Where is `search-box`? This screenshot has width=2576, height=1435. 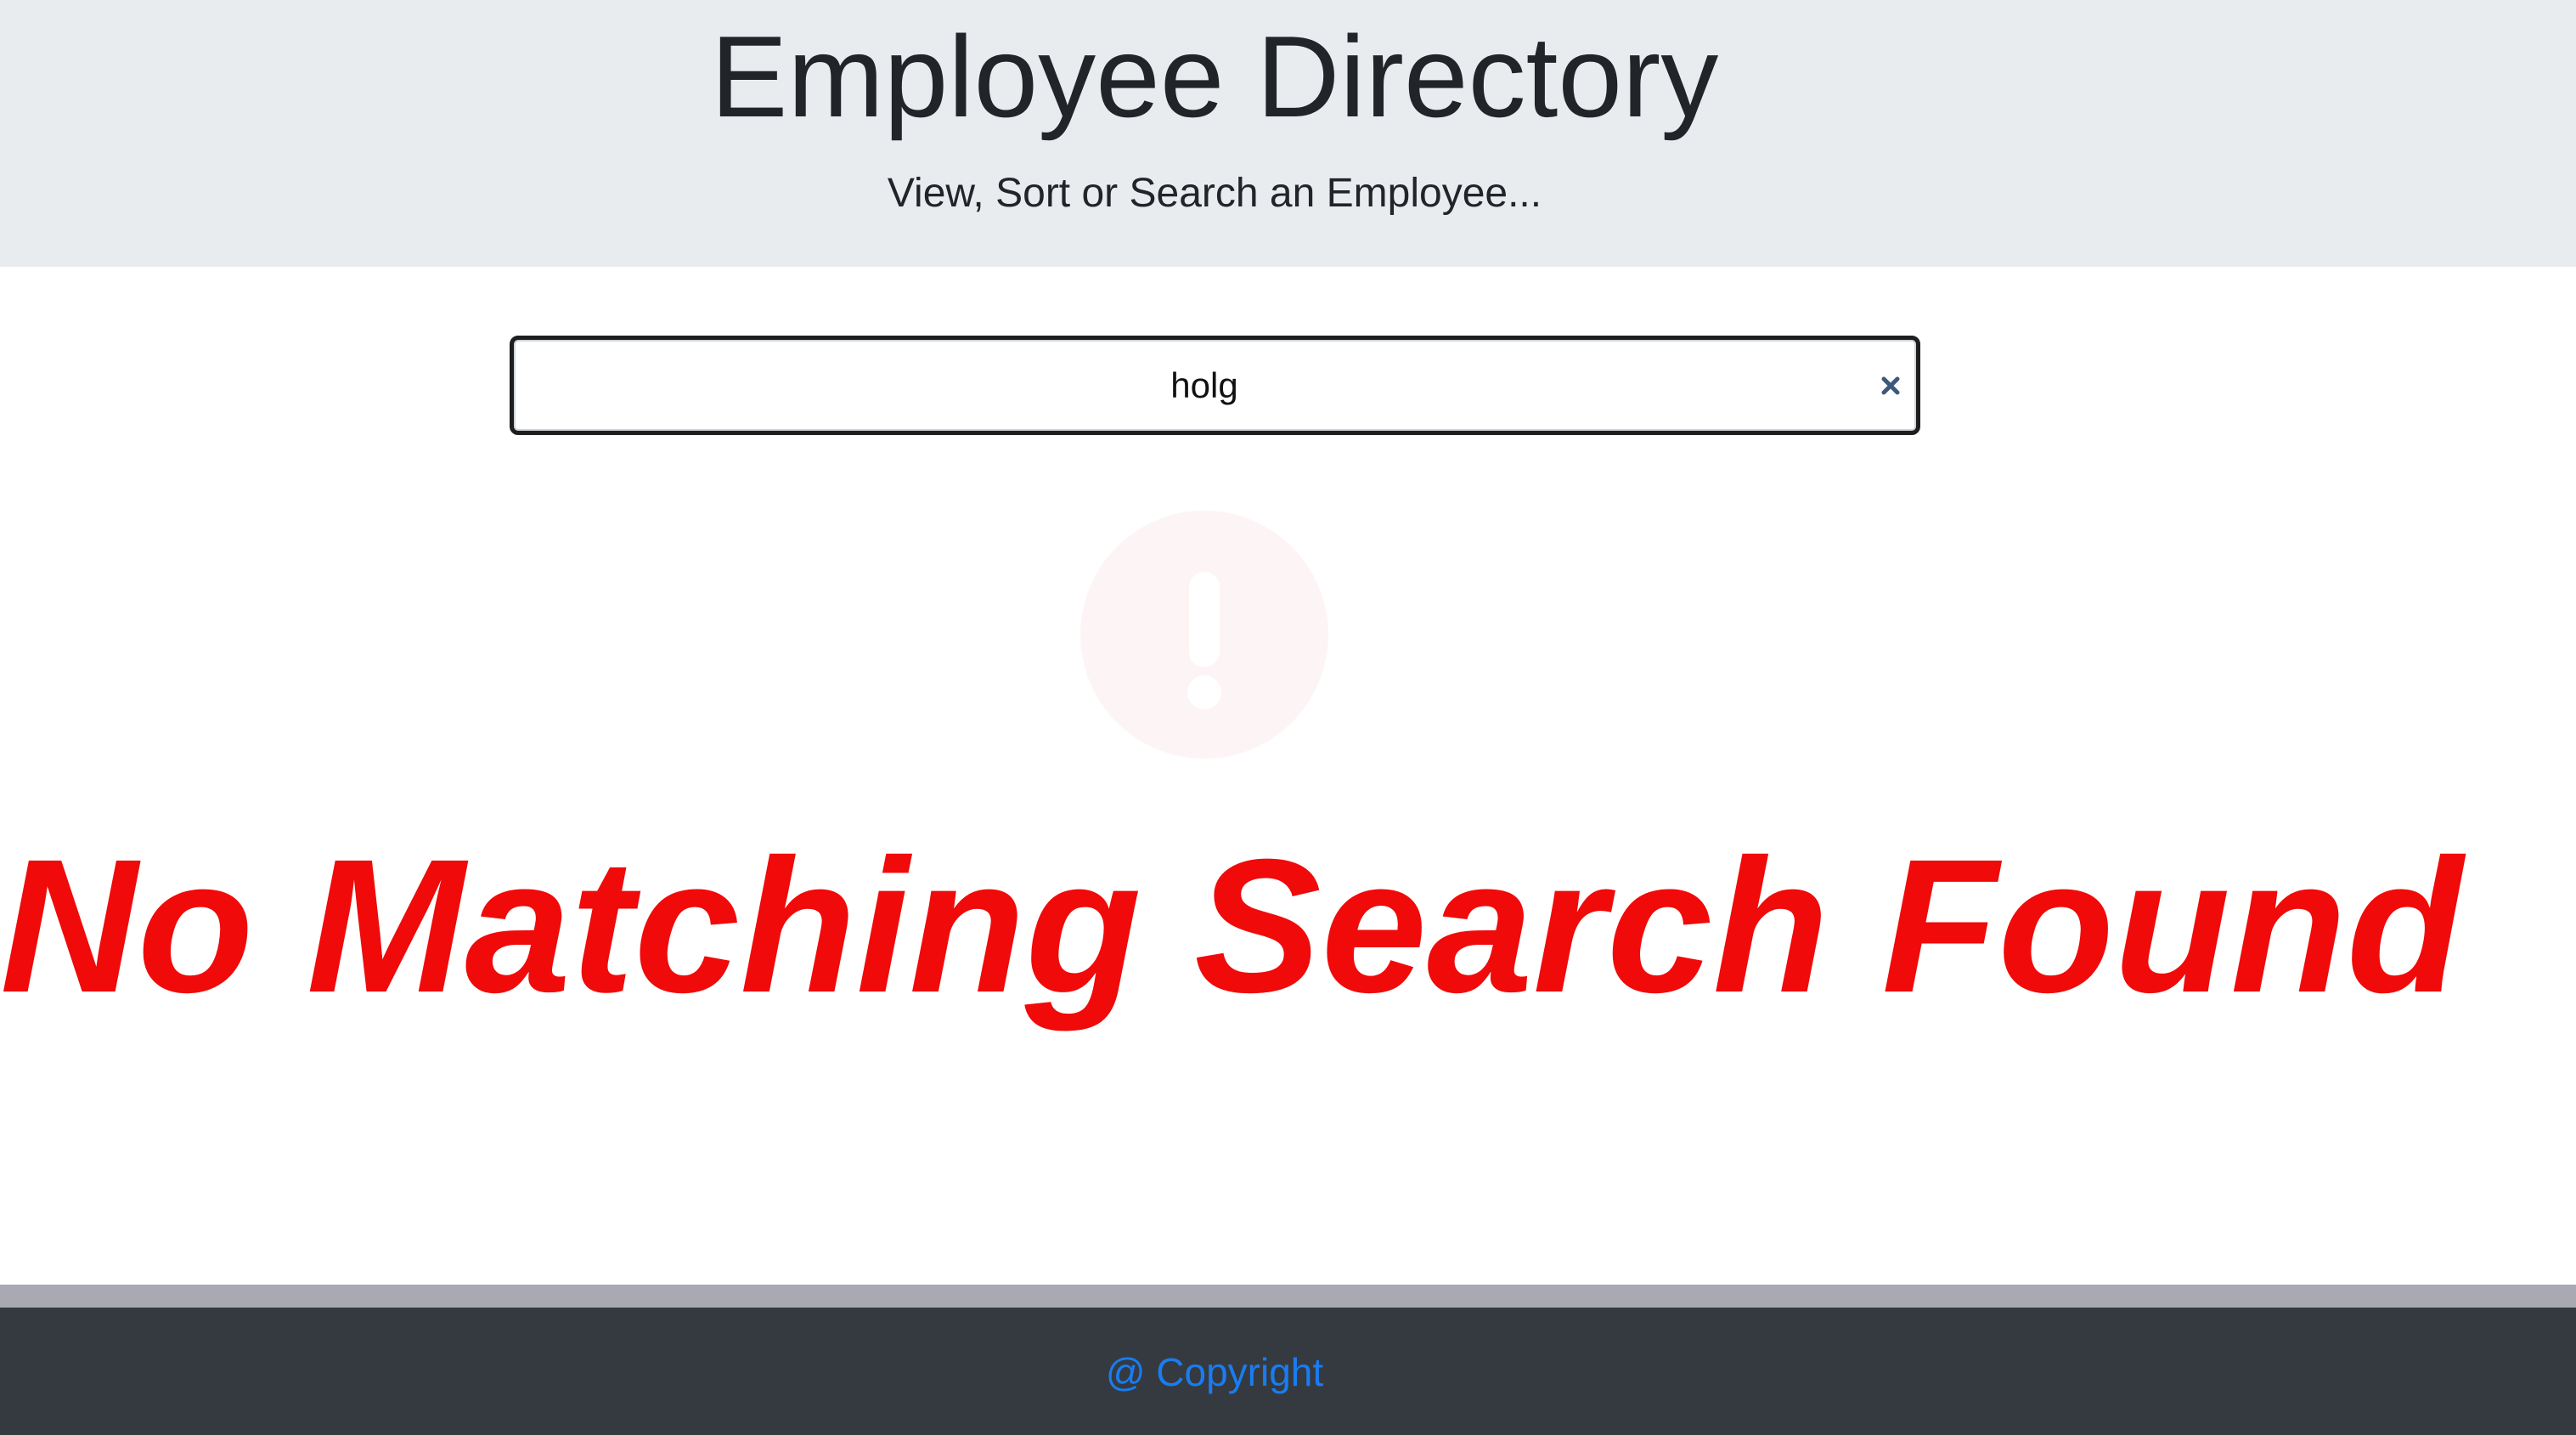 search-box is located at coordinates (1215, 385).